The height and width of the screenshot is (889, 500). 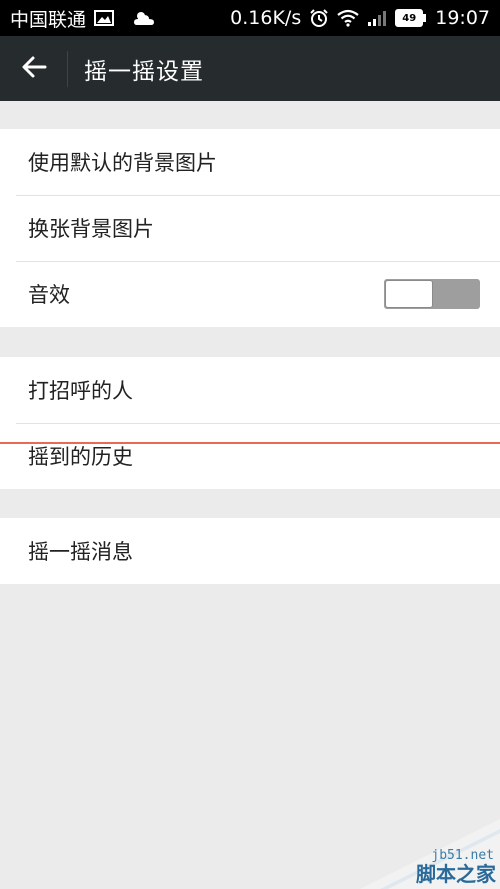 What do you see at coordinates (430, 854) in the screenshot?
I see `watermark: jb51.net 脚本之家` at bounding box center [430, 854].